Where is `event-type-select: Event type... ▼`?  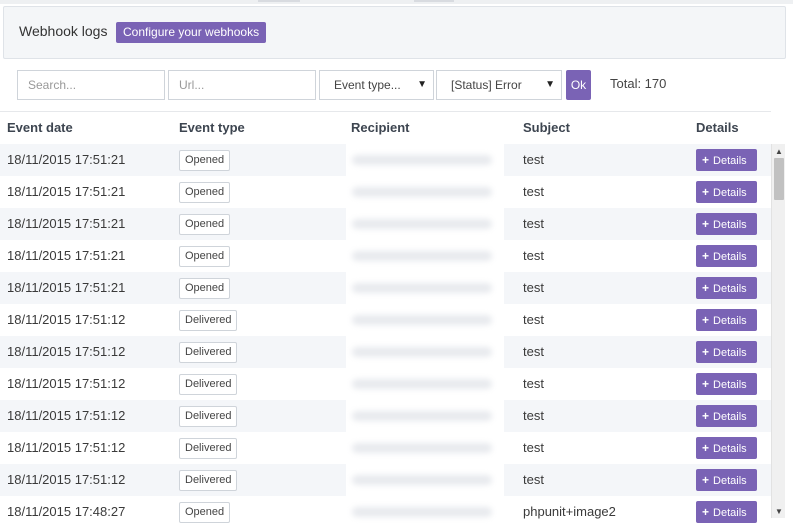 event-type-select: Event type... ▼ is located at coordinates (376, 85).